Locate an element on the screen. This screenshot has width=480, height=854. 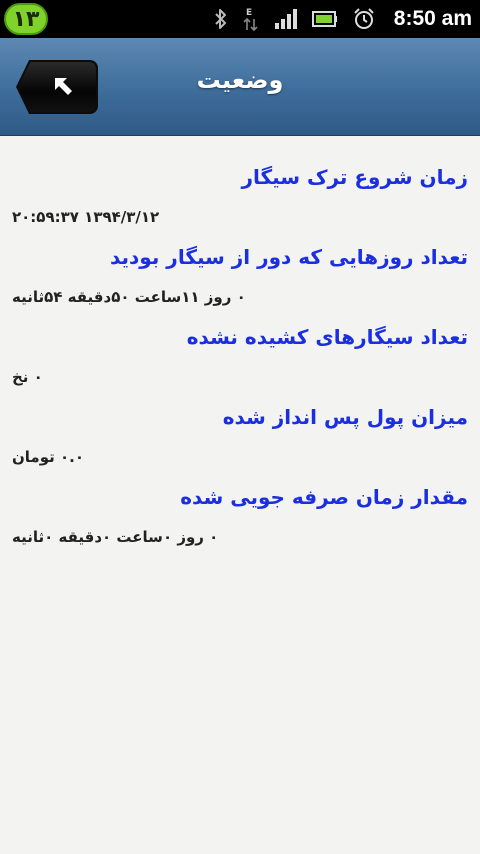
list-item-money-saved: میزان پول پس انداز شده ۰.۰ تومان is located at coordinates (240, 437).